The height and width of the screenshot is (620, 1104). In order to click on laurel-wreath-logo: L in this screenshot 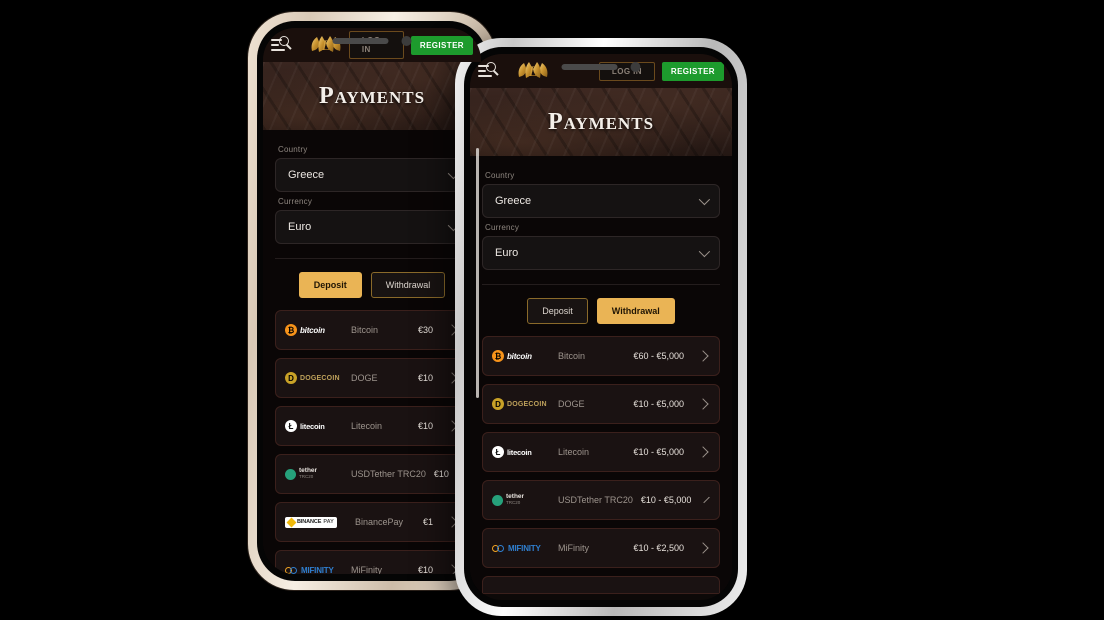, I will do `click(533, 71)`.